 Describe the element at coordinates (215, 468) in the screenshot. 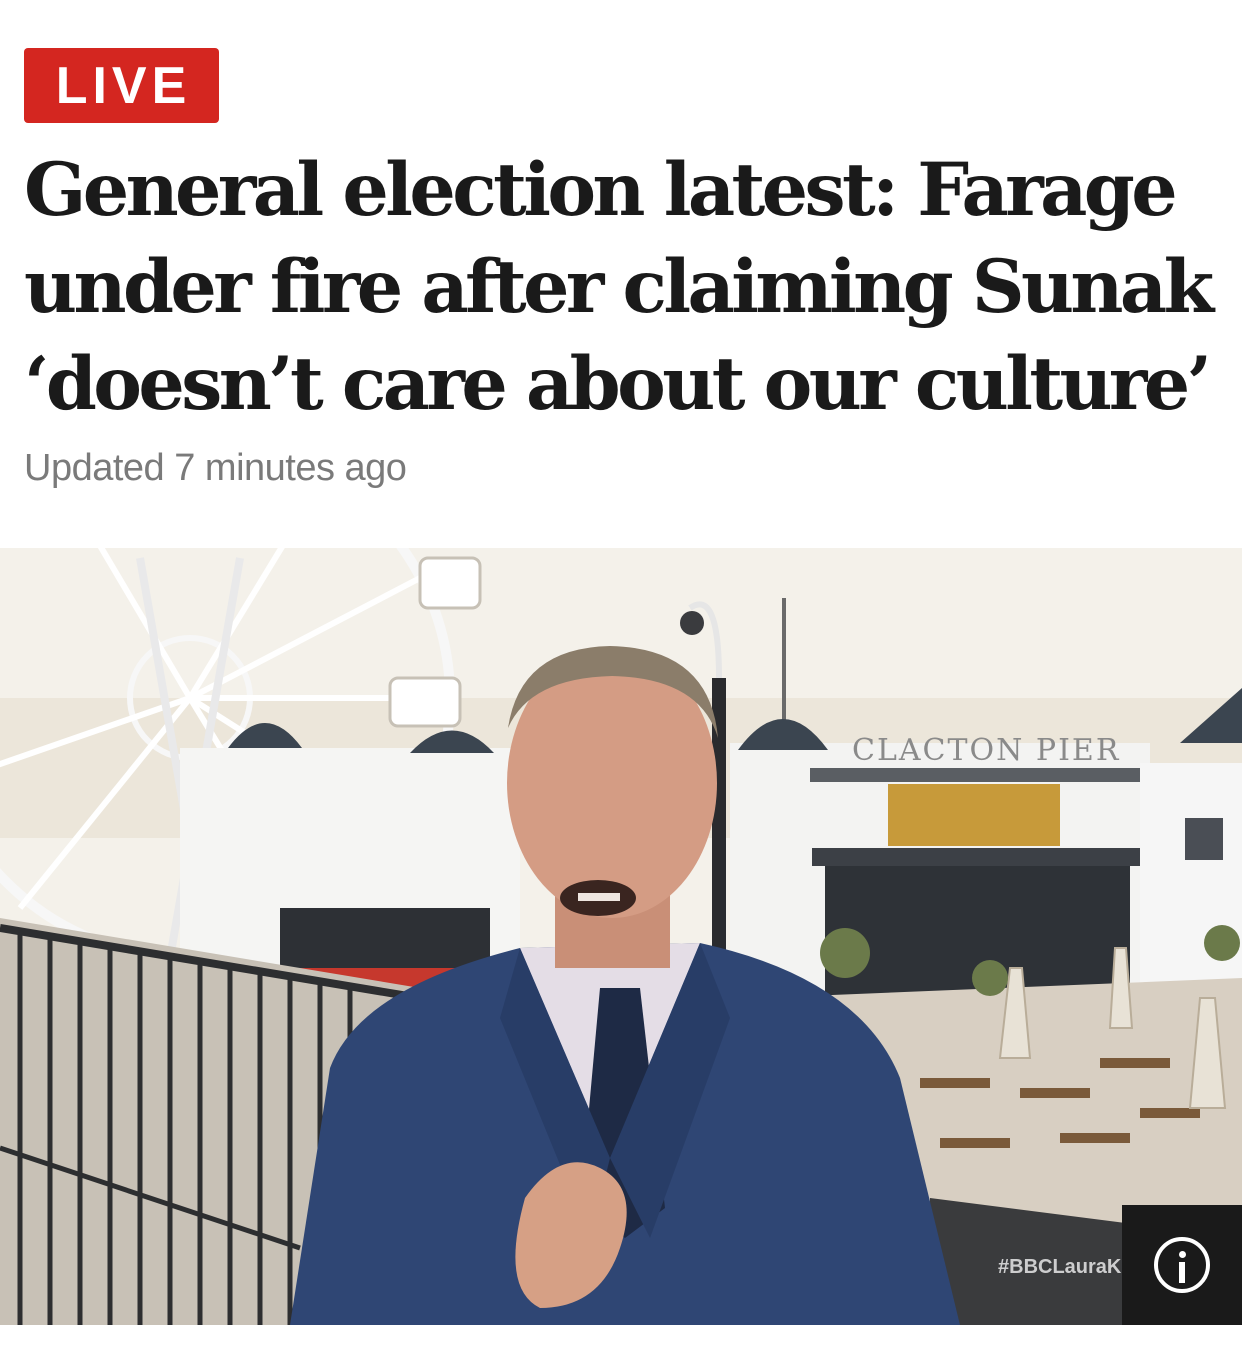

I see `updated-timestamp: Updated 7 minutes ago` at that location.